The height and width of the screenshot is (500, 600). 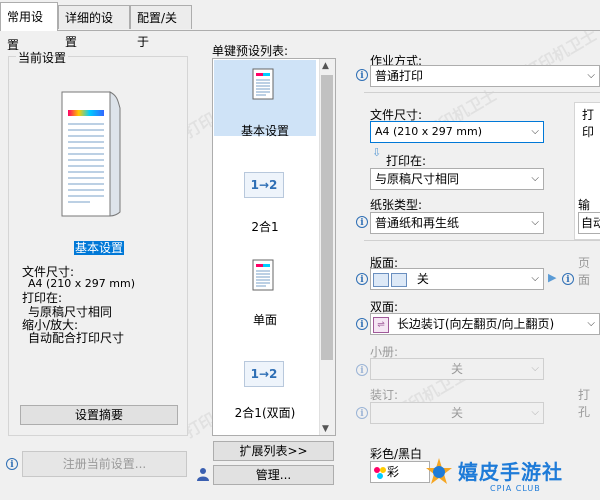 What do you see at coordinates (552, 277) in the screenshot?
I see `play-arrow-icon: ▶` at bounding box center [552, 277].